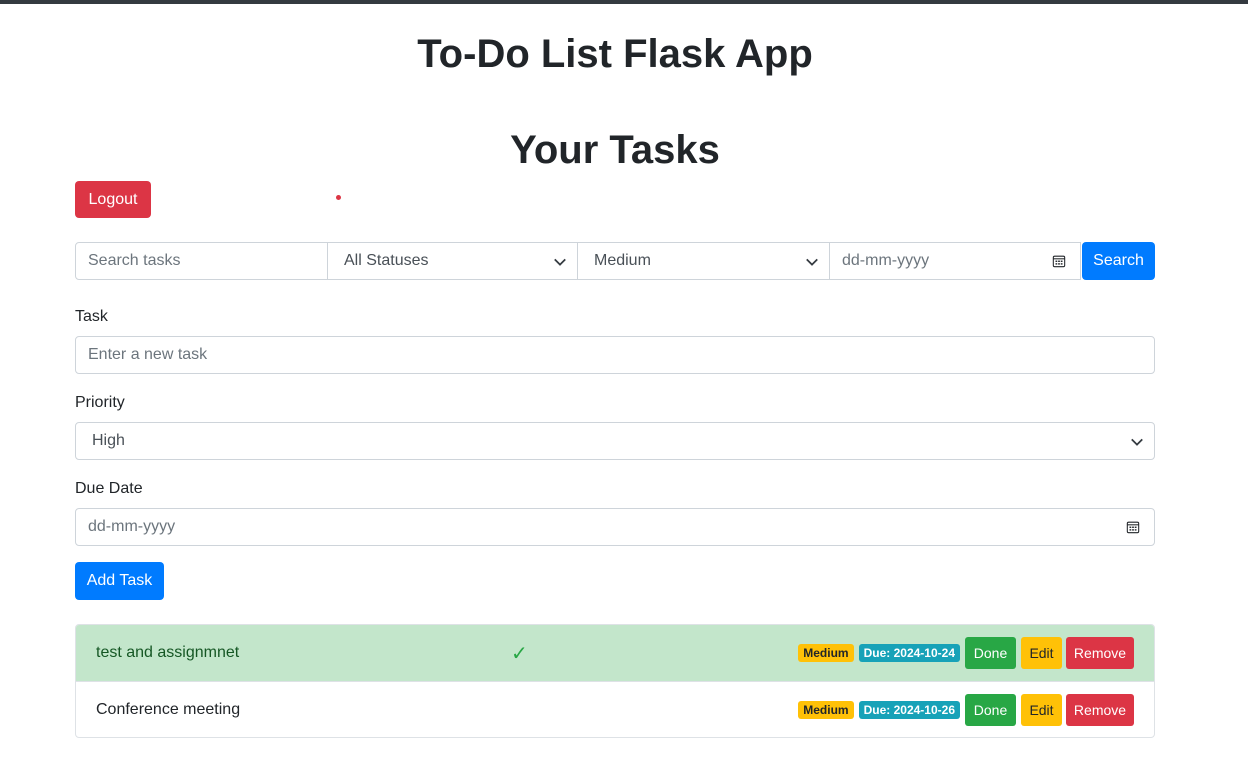  Describe the element at coordinates (338, 197) in the screenshot. I see `cursor-dot` at that location.